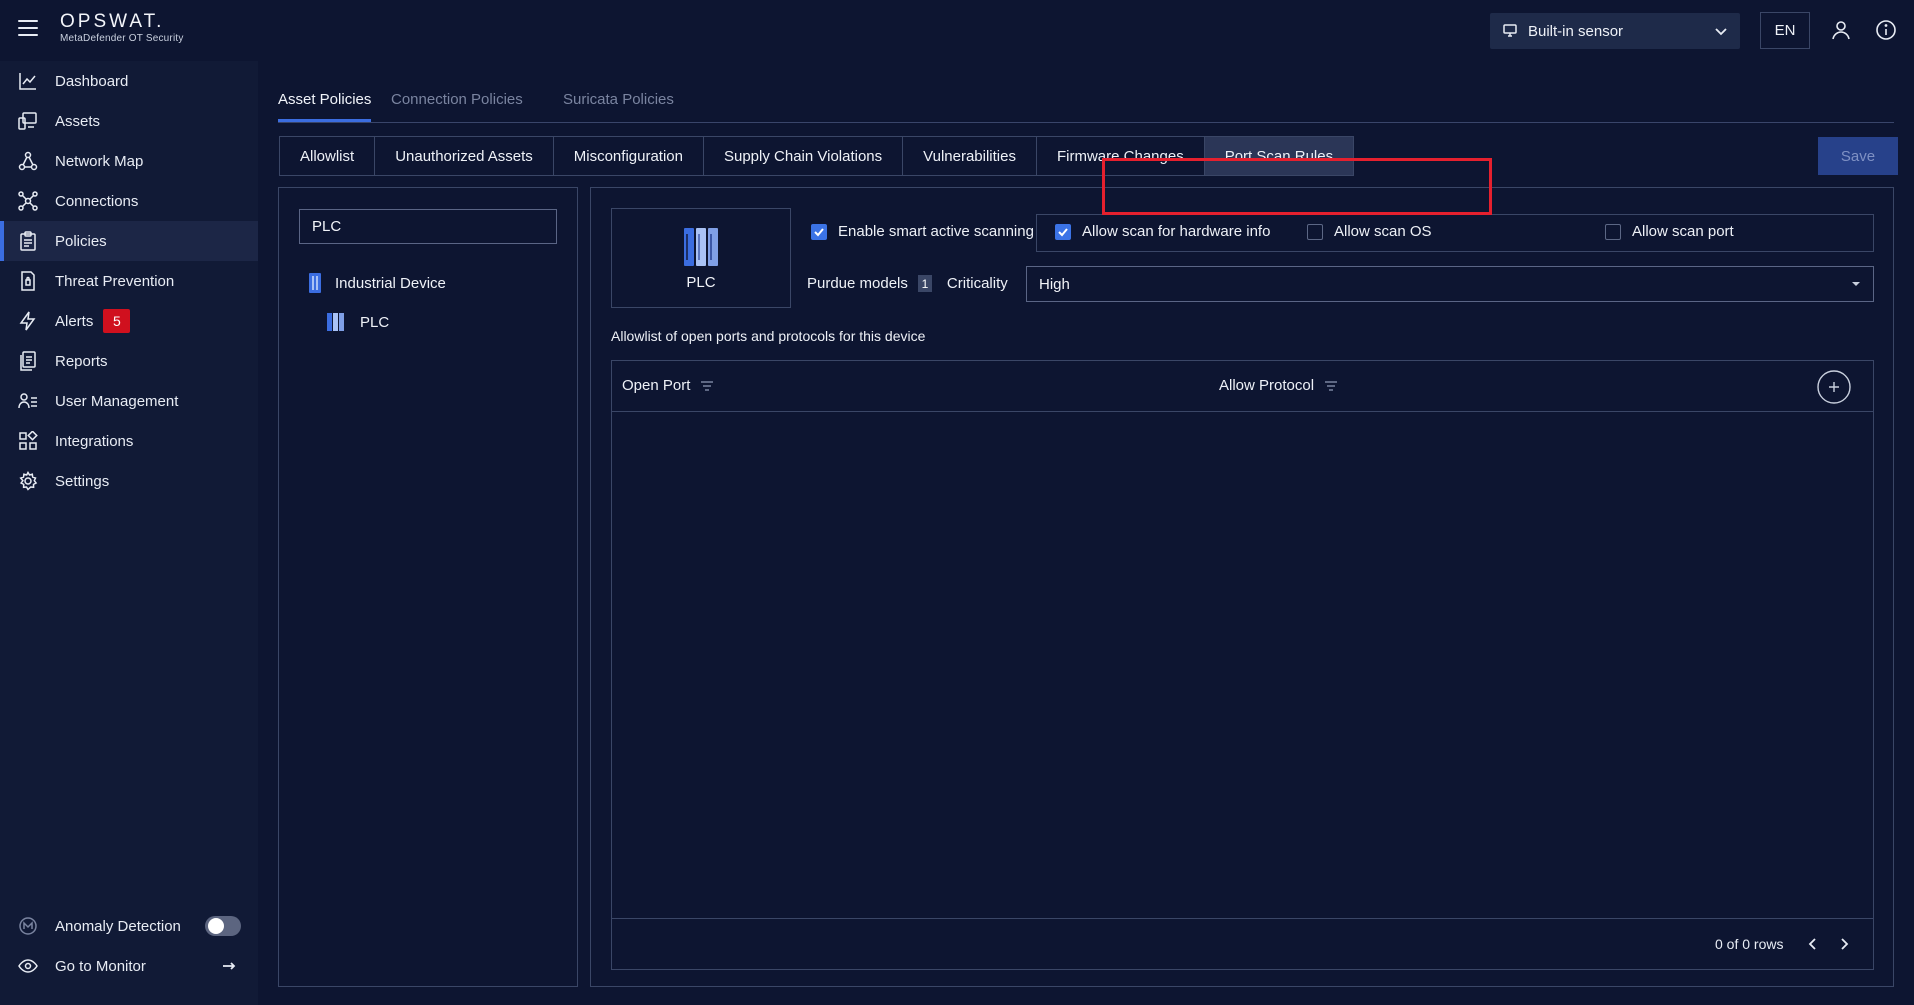 The width and height of the screenshot is (1914, 1005). I want to click on sidebar-item-dashboard: Dashboard, so click(129, 81).